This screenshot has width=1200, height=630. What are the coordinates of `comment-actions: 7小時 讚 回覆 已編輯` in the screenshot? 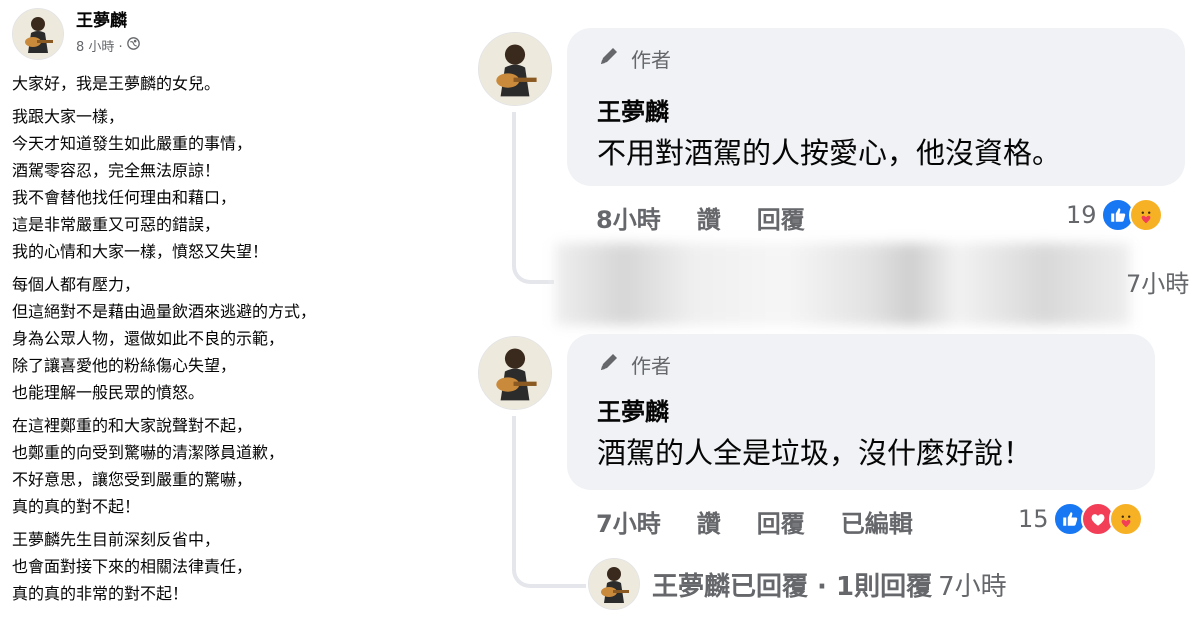 It's located at (754, 521).